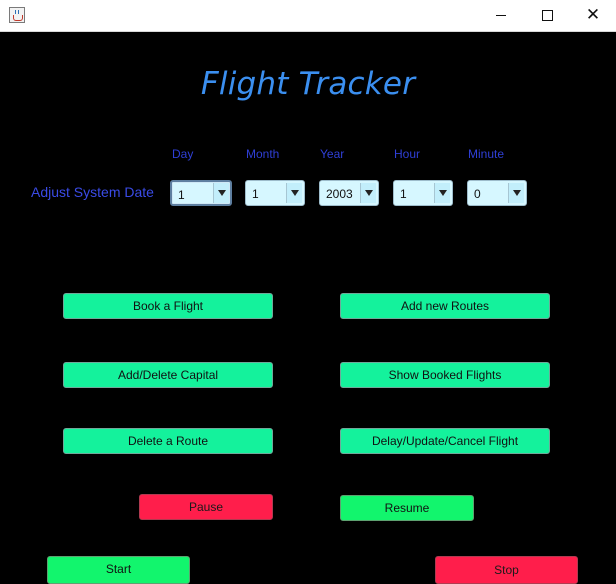 This screenshot has height=584, width=616. I want to click on minimize-icon, so click(501, 15).